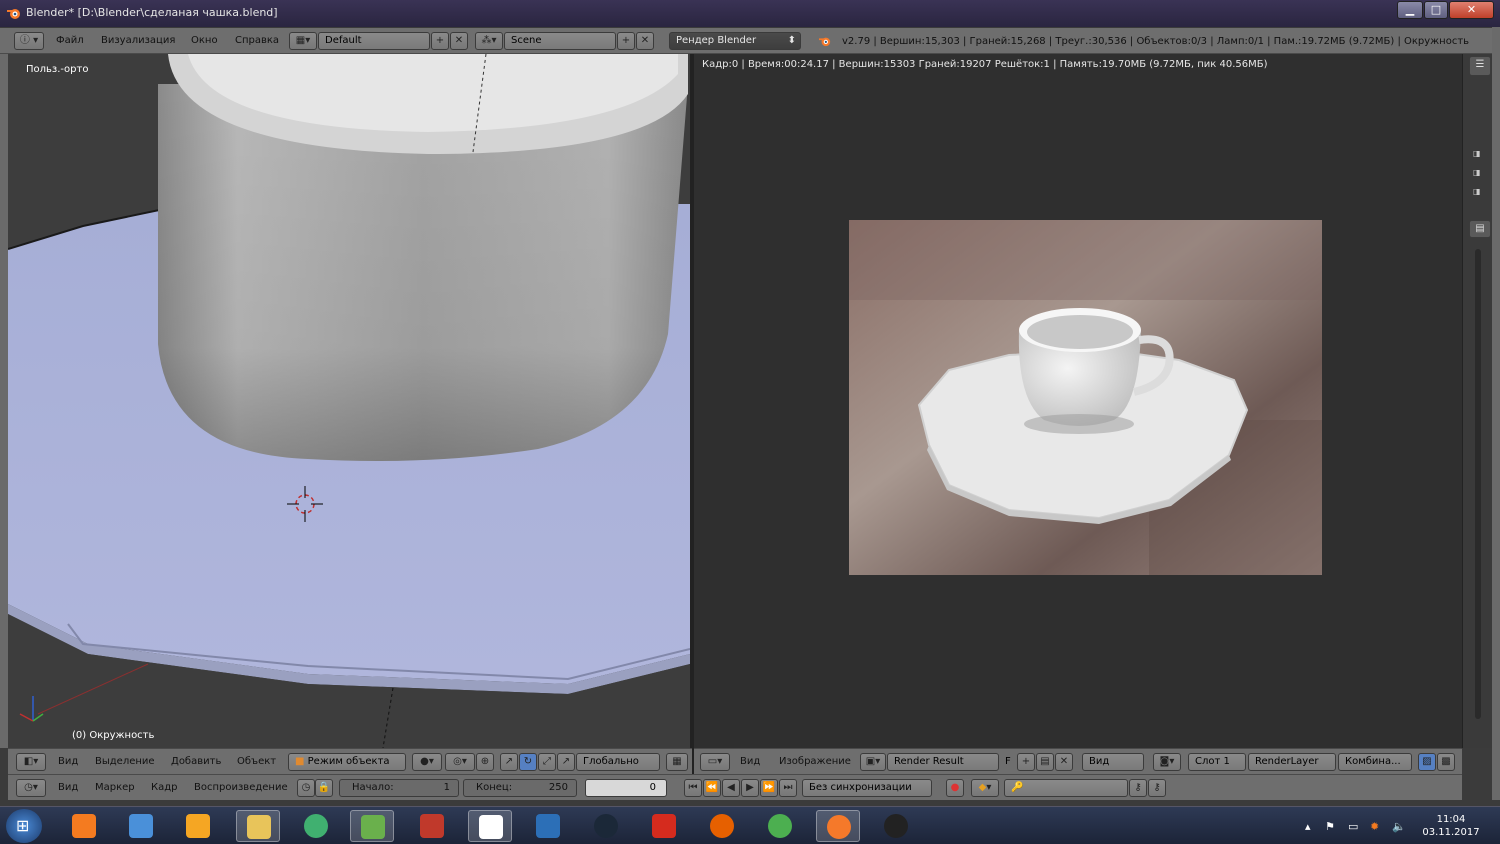 The width and height of the screenshot is (1500, 844). Describe the element at coordinates (520, 788) in the screenshot. I see `end-frame-field: Конец: 250` at that location.